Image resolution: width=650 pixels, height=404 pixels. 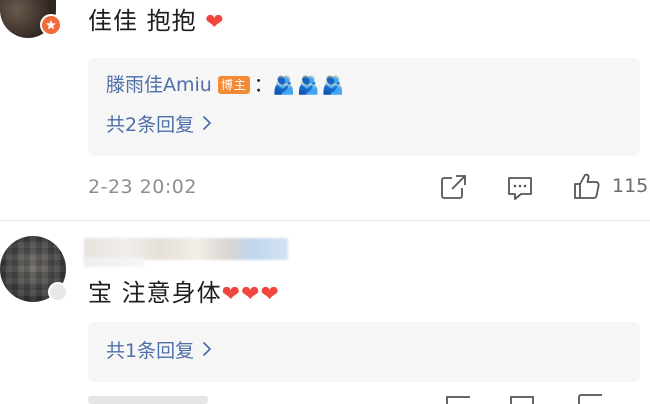 I want to click on blogger-badge: 博主, so click(x=233, y=85).